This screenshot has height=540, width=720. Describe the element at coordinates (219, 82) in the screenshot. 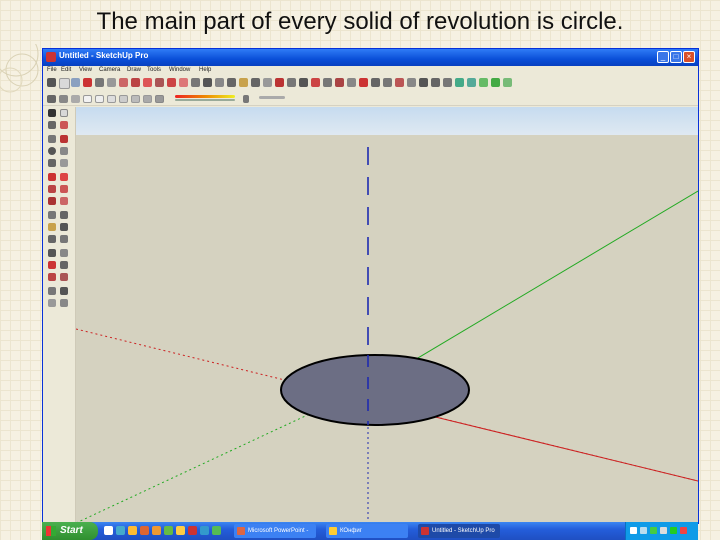

I see `protractor-icon` at that location.